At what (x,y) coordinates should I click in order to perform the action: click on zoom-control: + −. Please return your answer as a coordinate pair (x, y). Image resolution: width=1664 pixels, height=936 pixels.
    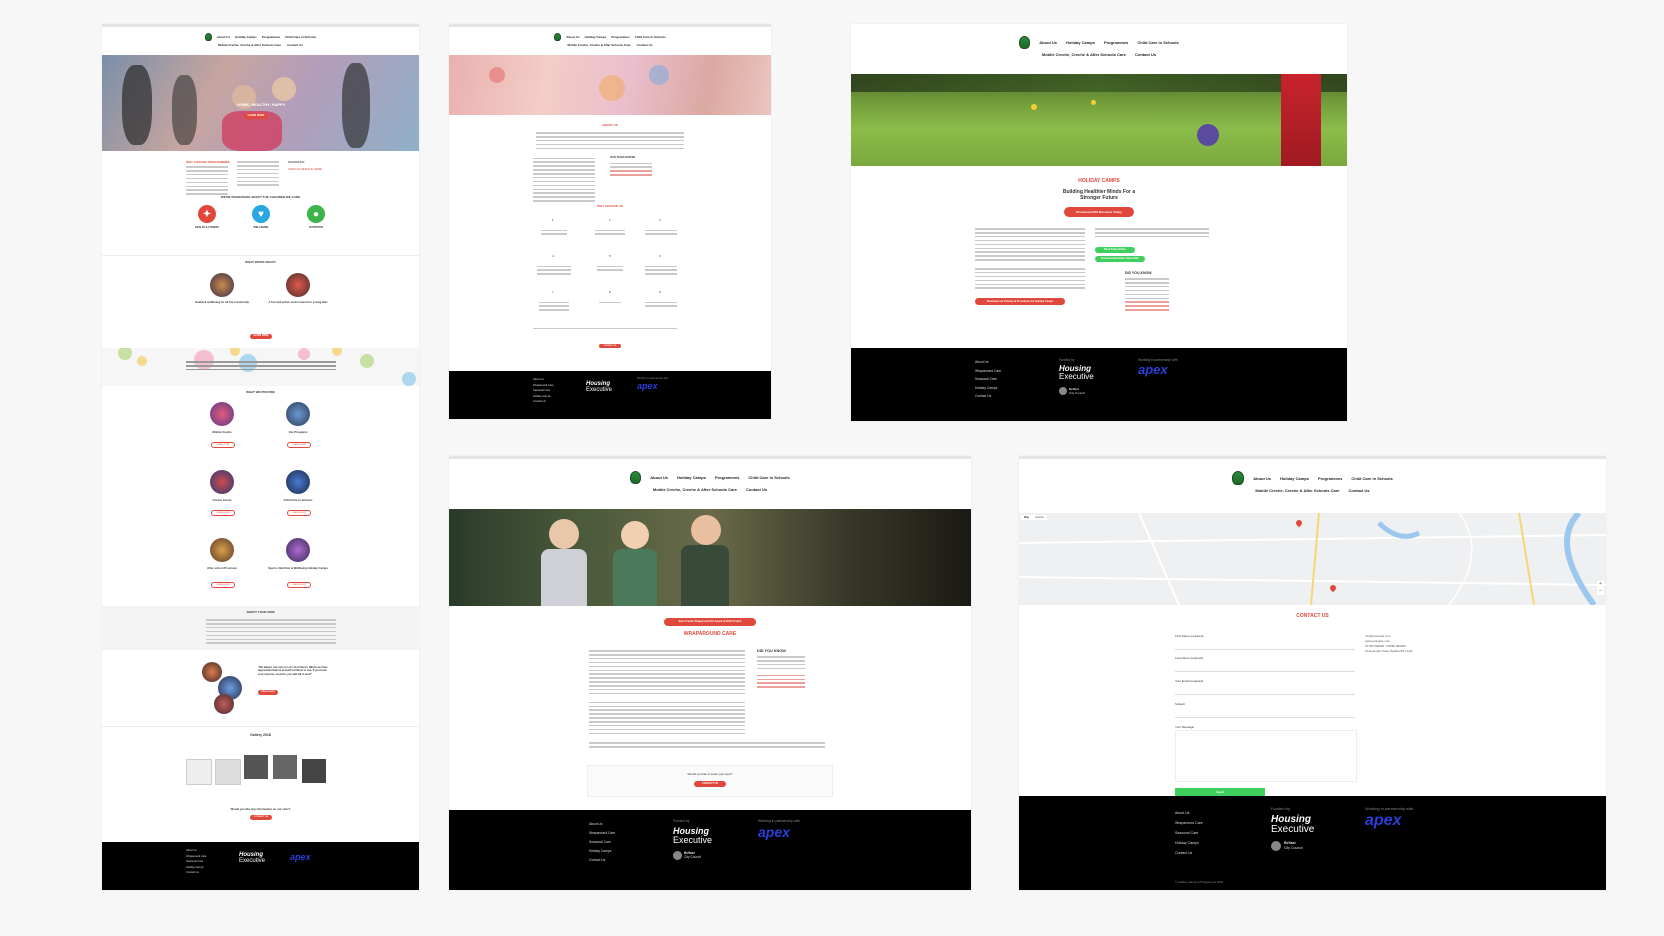
    Looking at the image, I should click on (1600, 588).